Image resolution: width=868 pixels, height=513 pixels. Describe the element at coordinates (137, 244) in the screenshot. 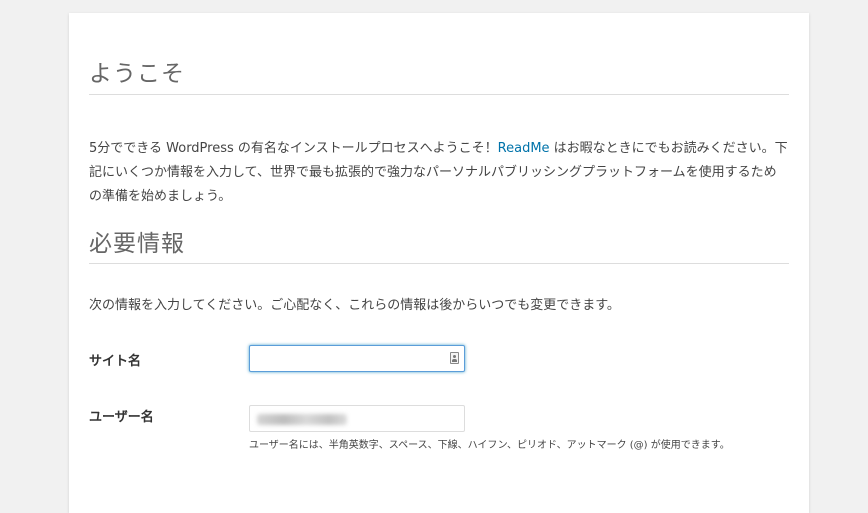

I see `required-info-heading: 必要情報` at that location.